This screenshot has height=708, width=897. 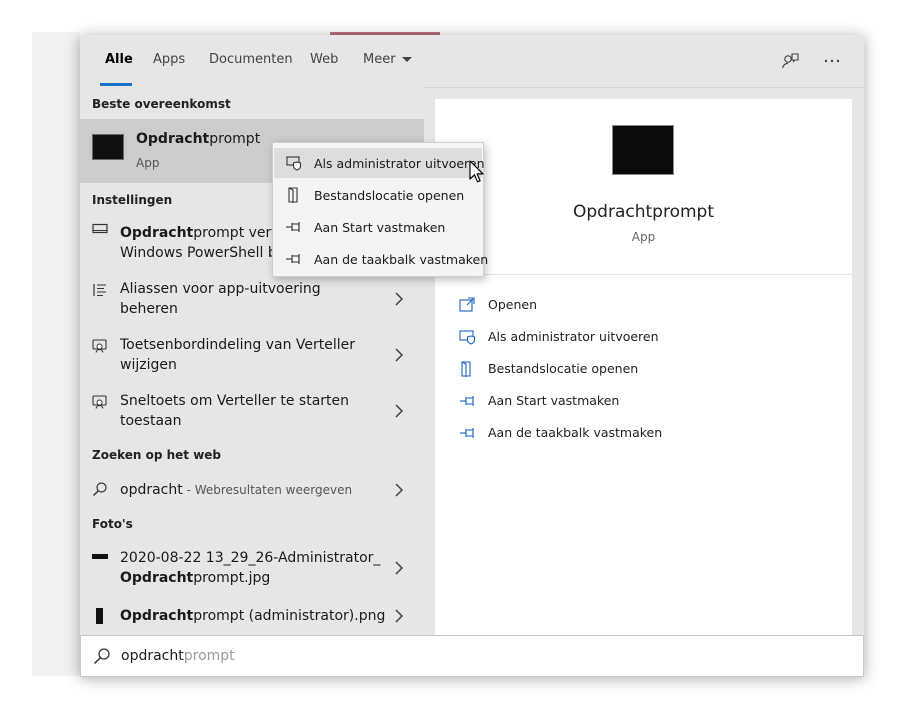 What do you see at coordinates (477, 172) in the screenshot?
I see `mouse-cursor-icon` at bounding box center [477, 172].